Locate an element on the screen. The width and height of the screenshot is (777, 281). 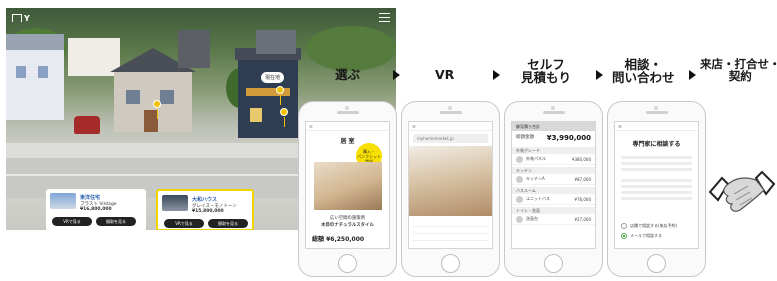
phone-vr: ☰ myhomemarket.jp is located at coordinates (450, 189).